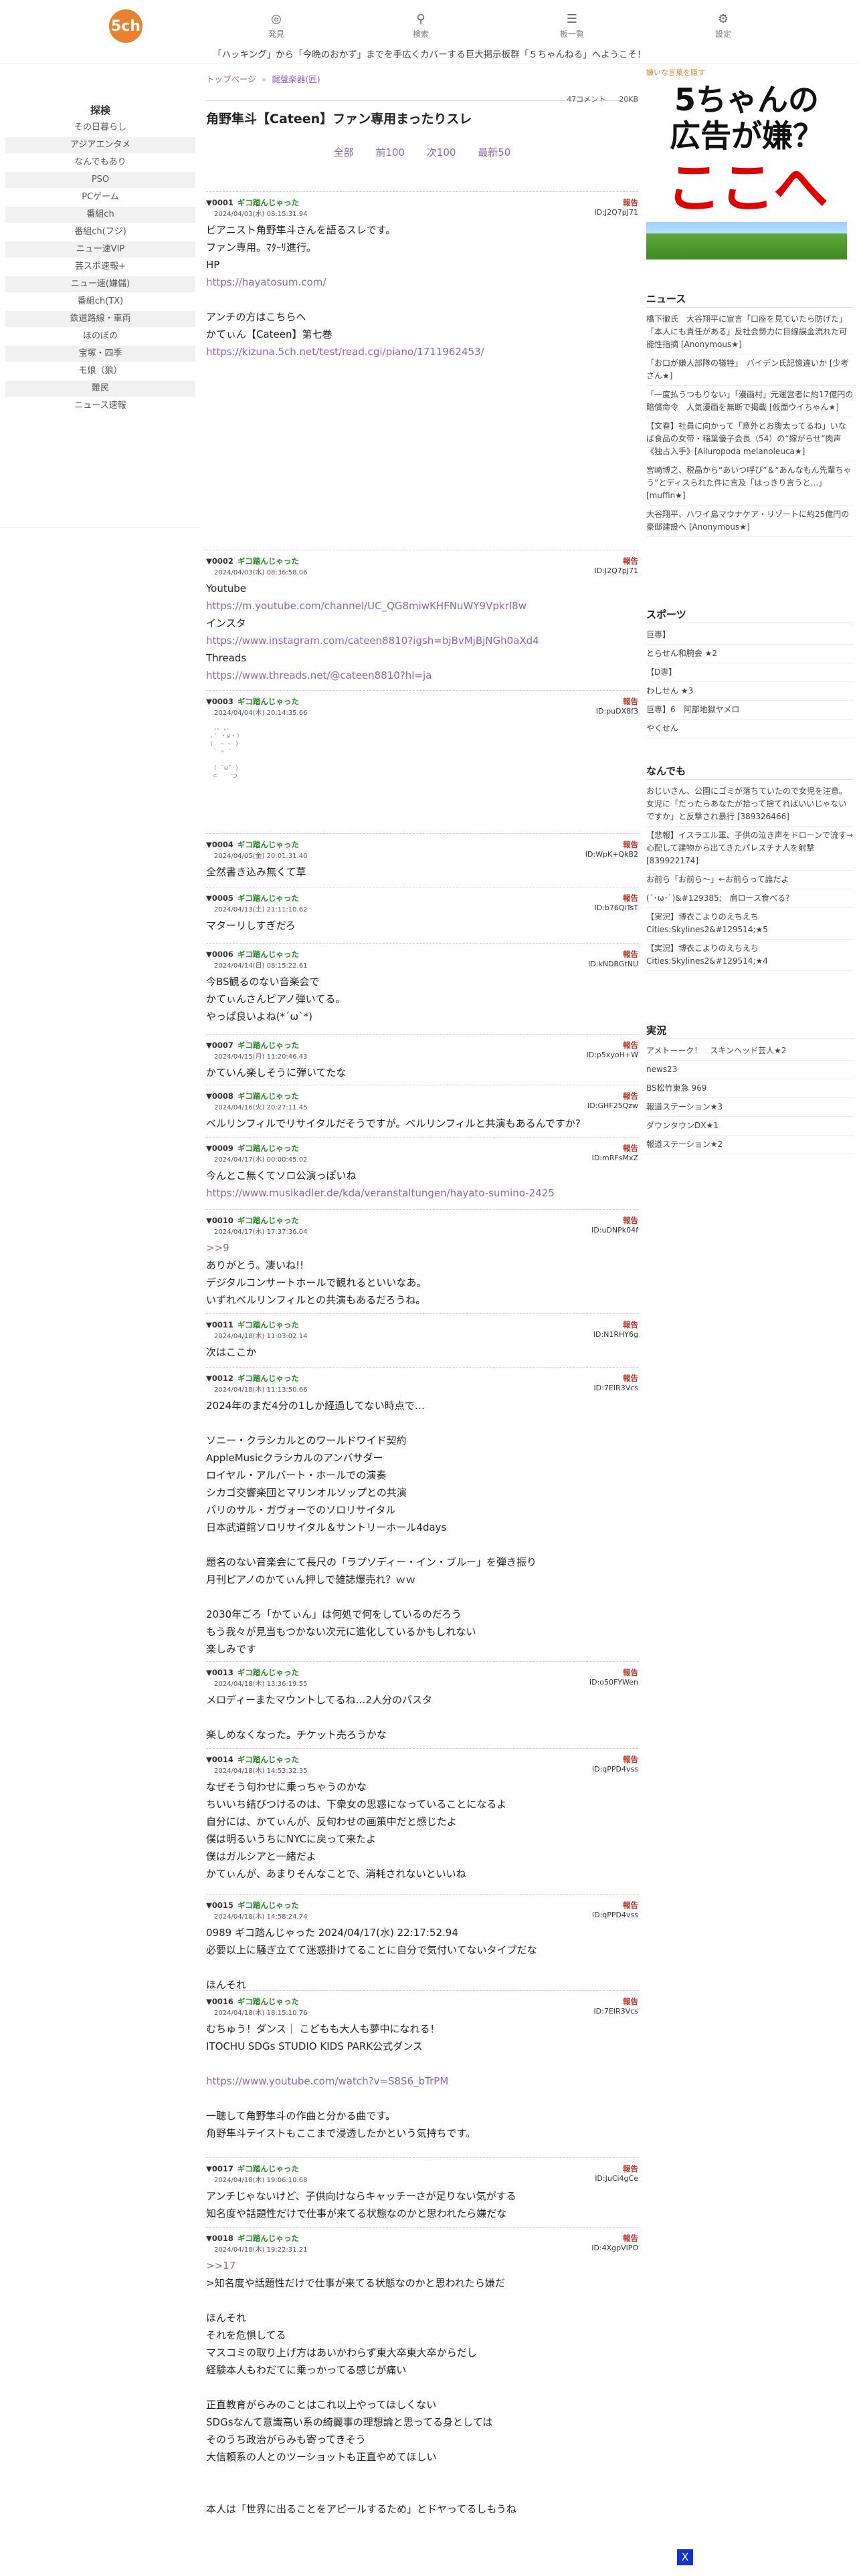 Image resolution: width=859 pixels, height=2576 pixels. What do you see at coordinates (223, 202) in the screenshot?
I see `post-number: 0001` at bounding box center [223, 202].